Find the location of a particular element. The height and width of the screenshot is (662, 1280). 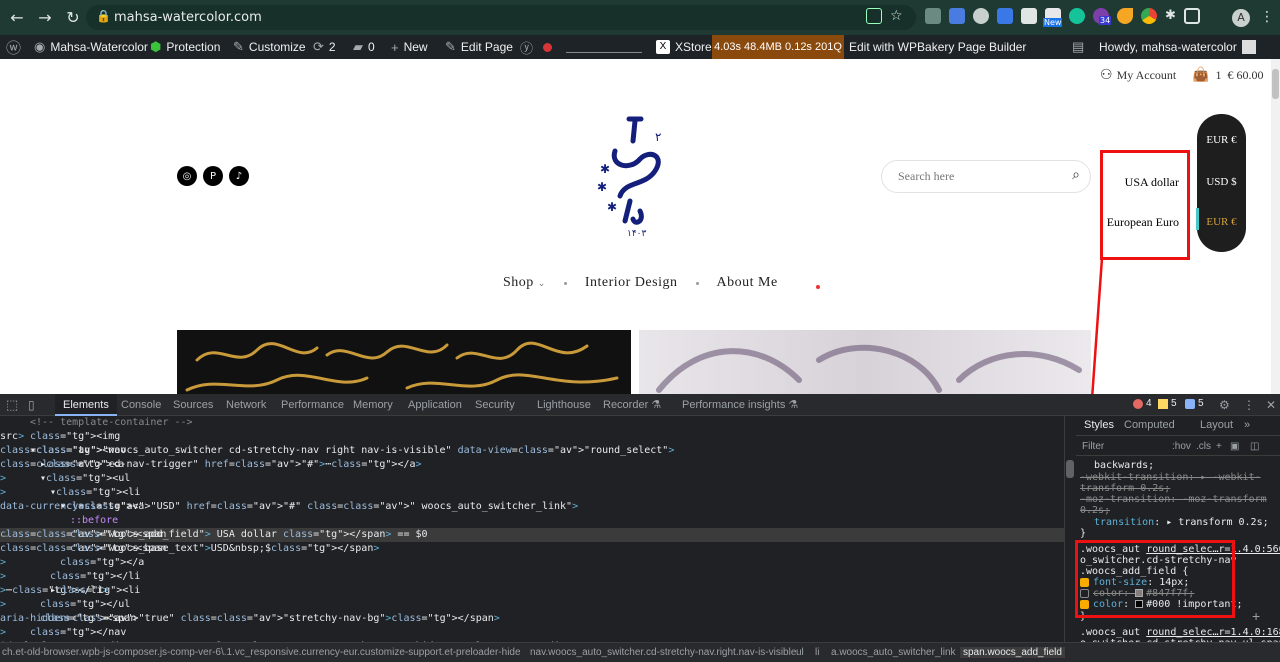

admin-xstore: X XStore is located at coordinates (684, 47).